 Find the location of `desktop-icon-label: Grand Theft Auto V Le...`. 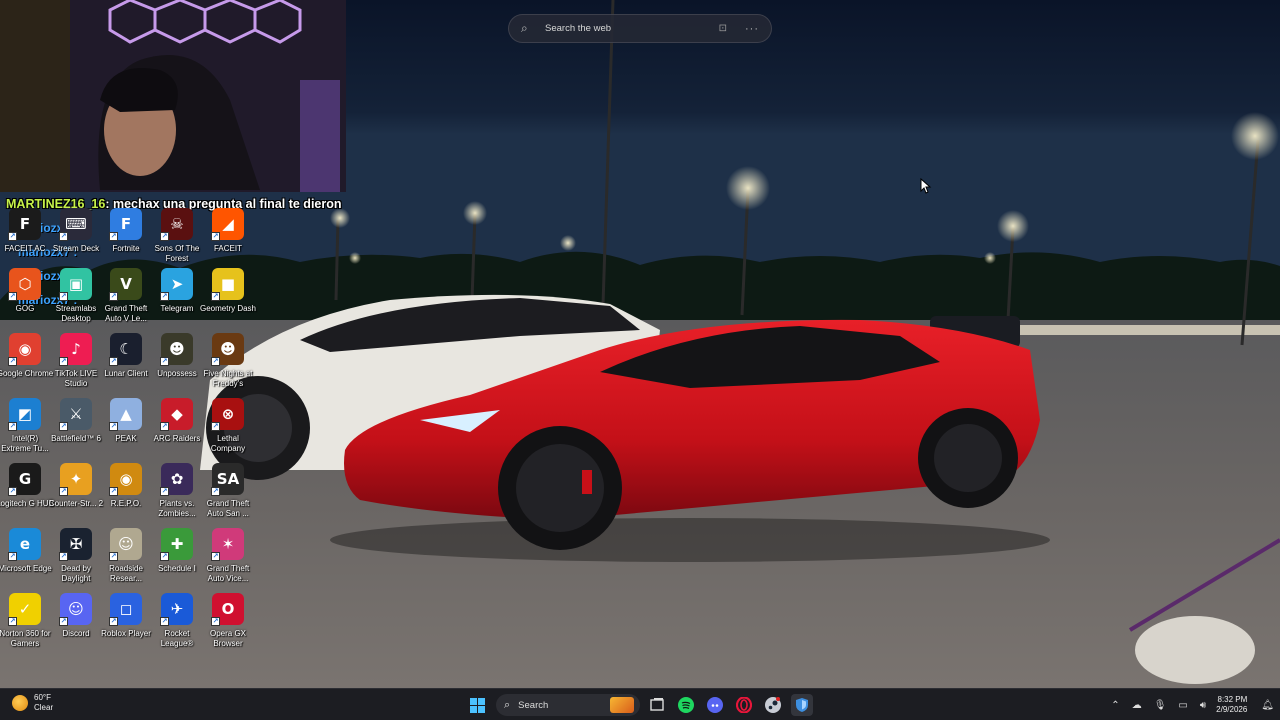

desktop-icon-label: Grand Theft Auto V Le... is located at coordinates (126, 313).